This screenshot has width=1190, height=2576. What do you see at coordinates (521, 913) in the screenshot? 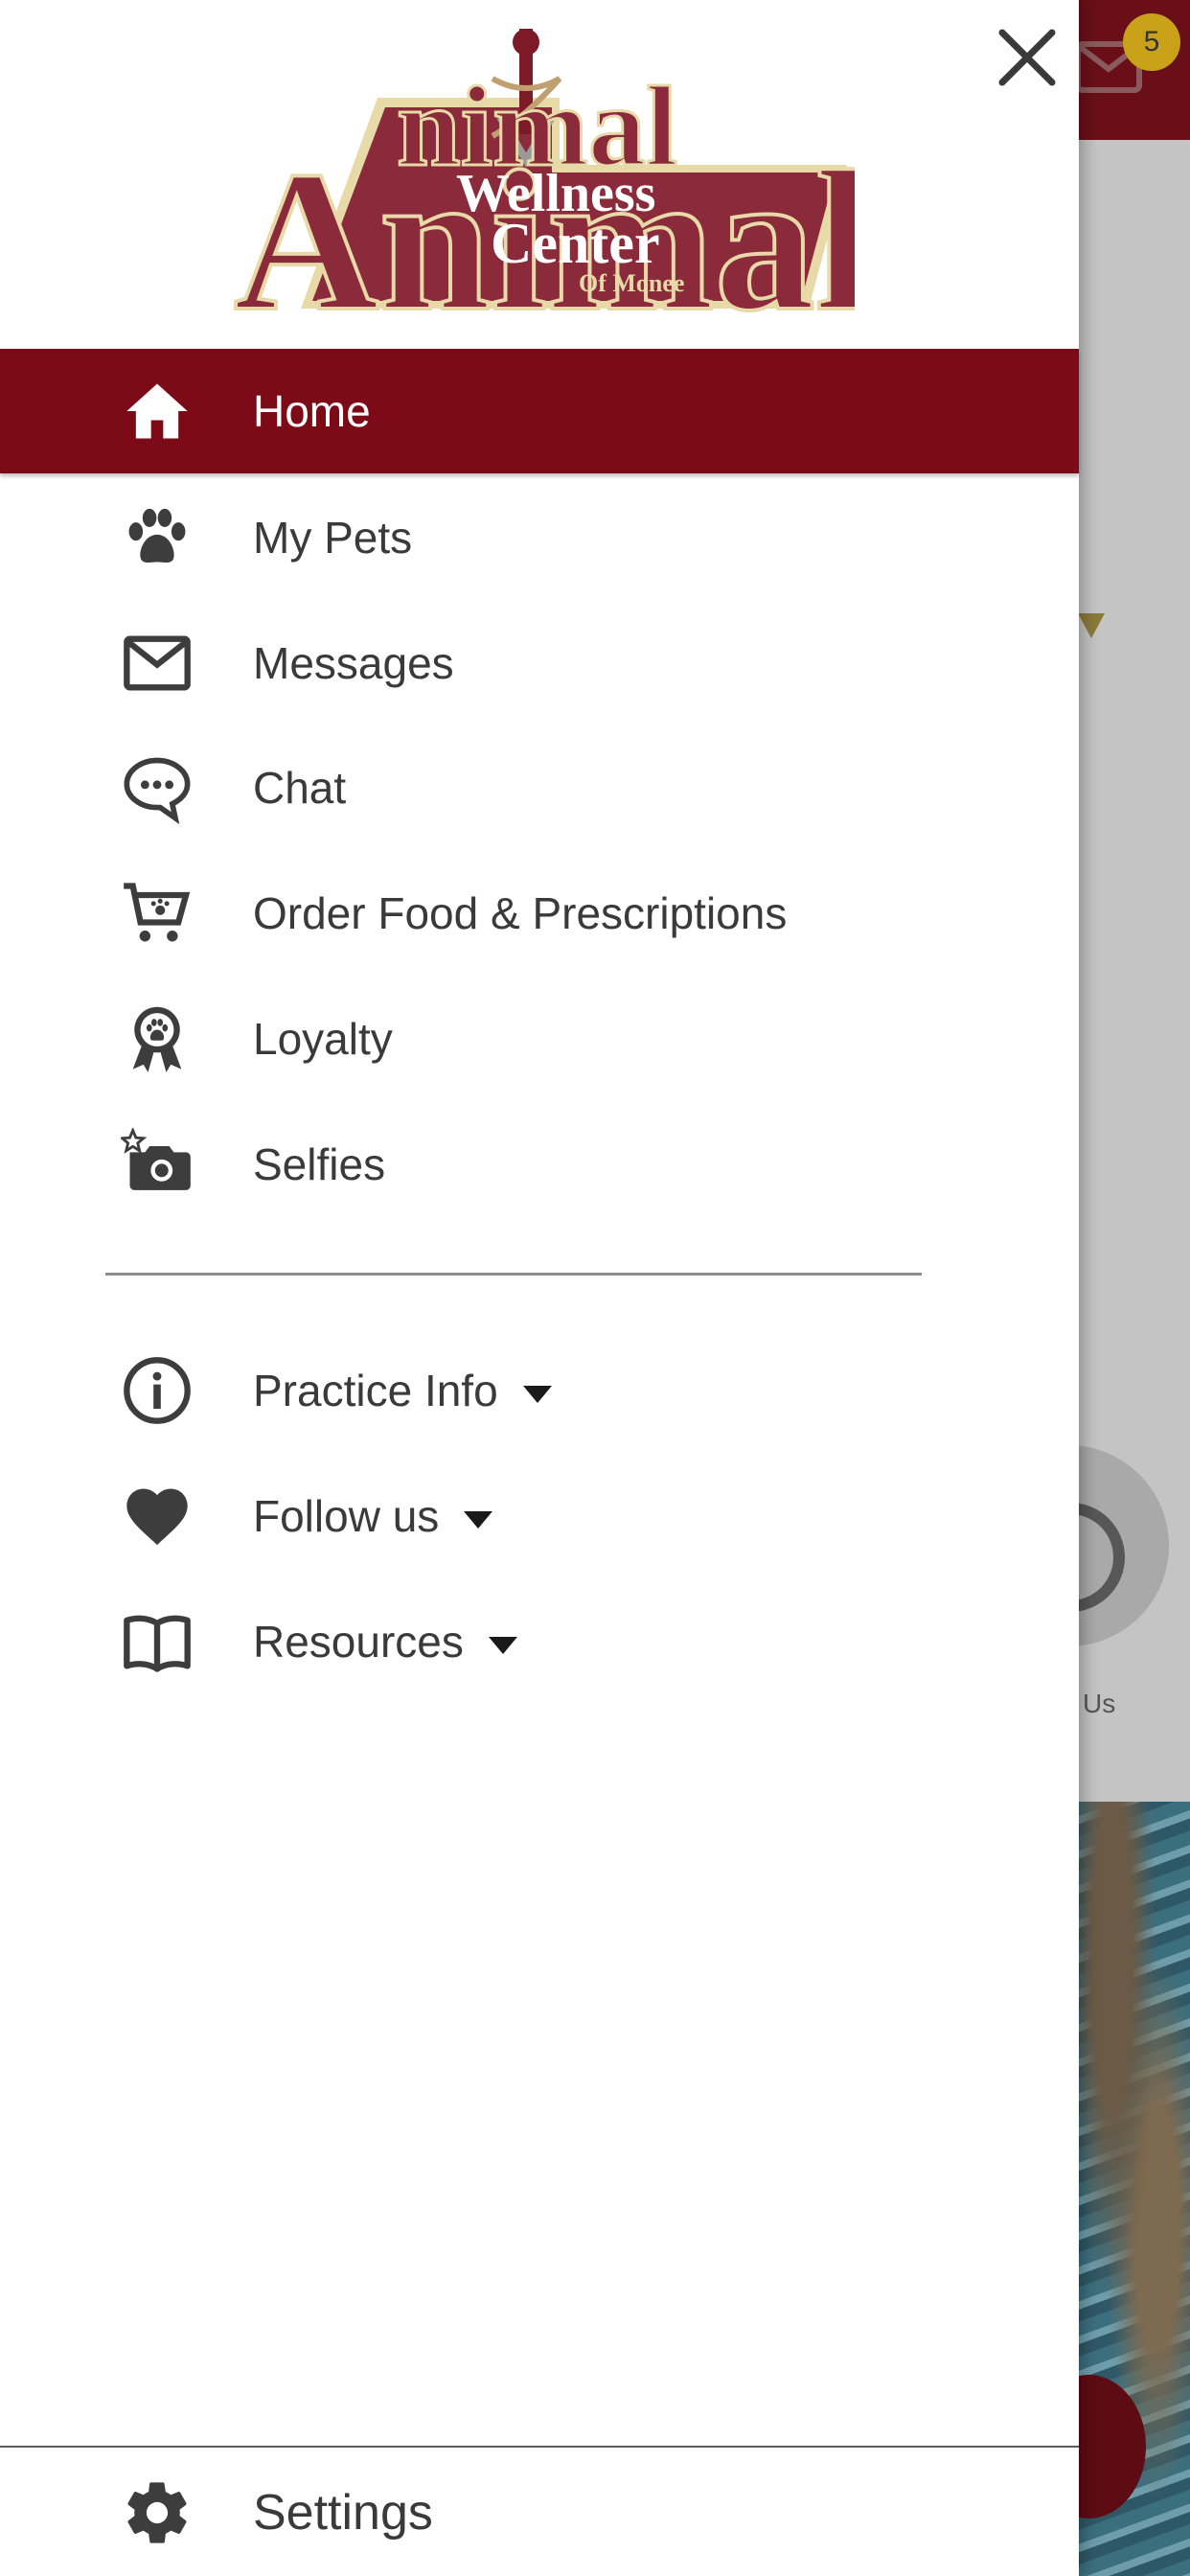
I see `nav-item-label: Order Food & Prescriptions` at bounding box center [521, 913].